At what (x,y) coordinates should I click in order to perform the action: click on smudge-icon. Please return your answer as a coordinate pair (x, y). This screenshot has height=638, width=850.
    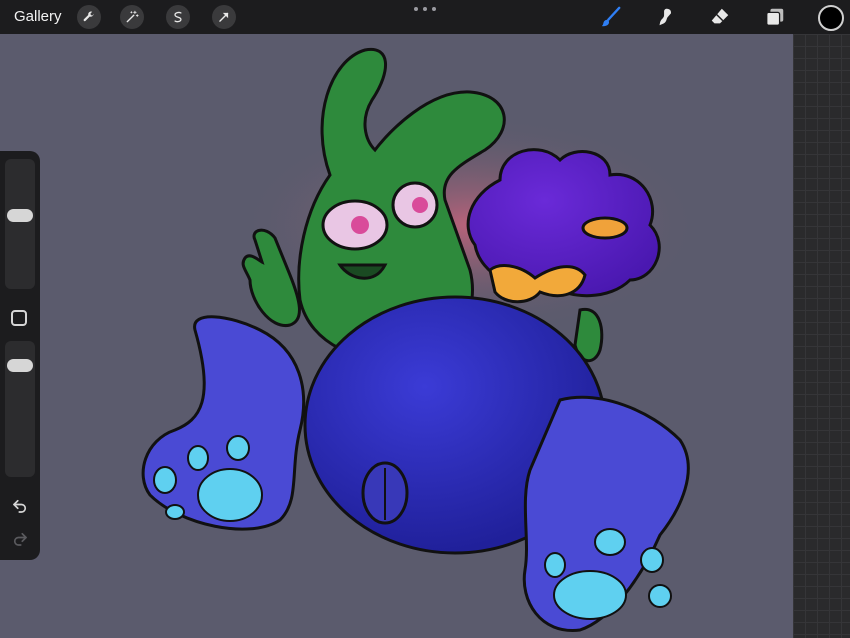
    Looking at the image, I should click on (665, 17).